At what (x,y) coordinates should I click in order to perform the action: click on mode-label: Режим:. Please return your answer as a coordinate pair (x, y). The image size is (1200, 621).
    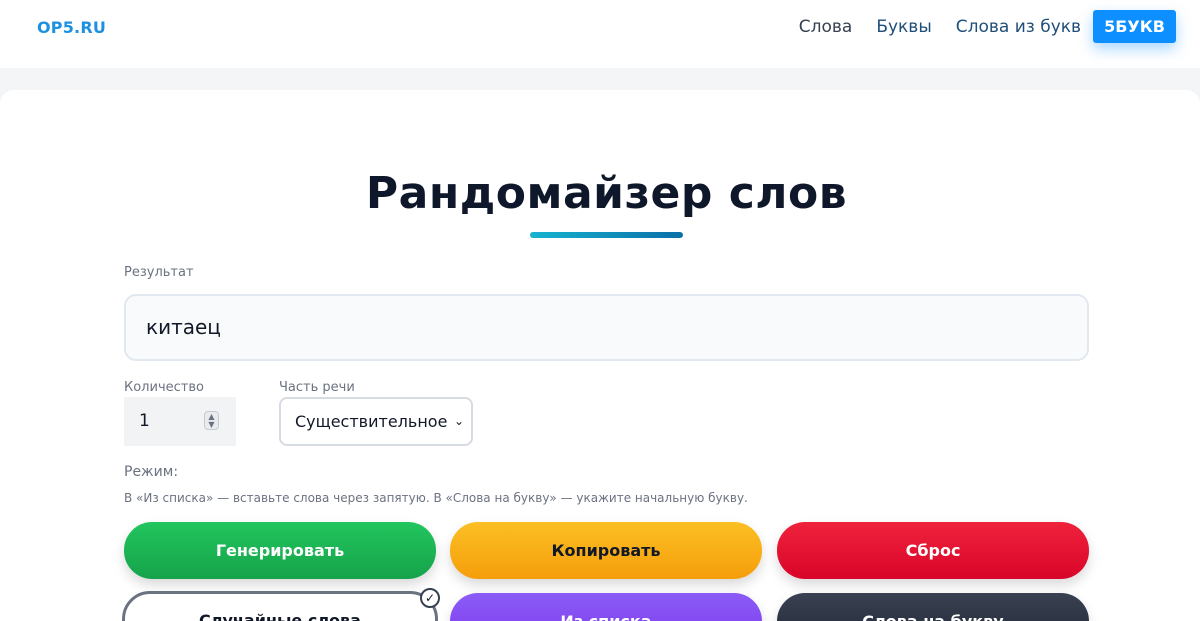
    Looking at the image, I should click on (151, 472).